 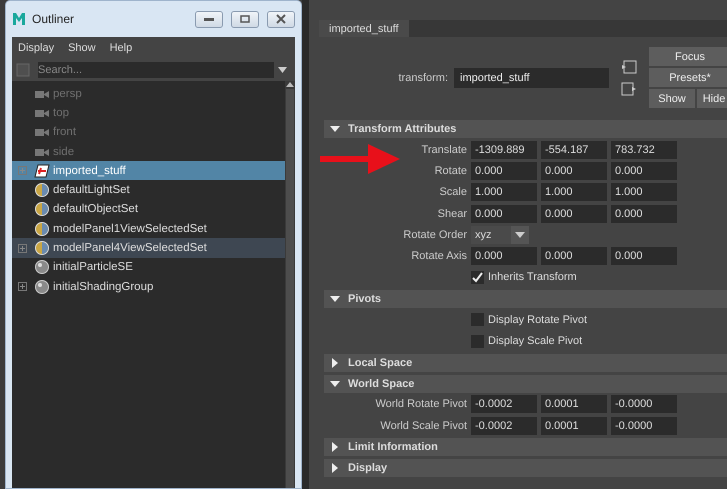 I want to click on scrollbar-thumb, so click(x=290, y=288).